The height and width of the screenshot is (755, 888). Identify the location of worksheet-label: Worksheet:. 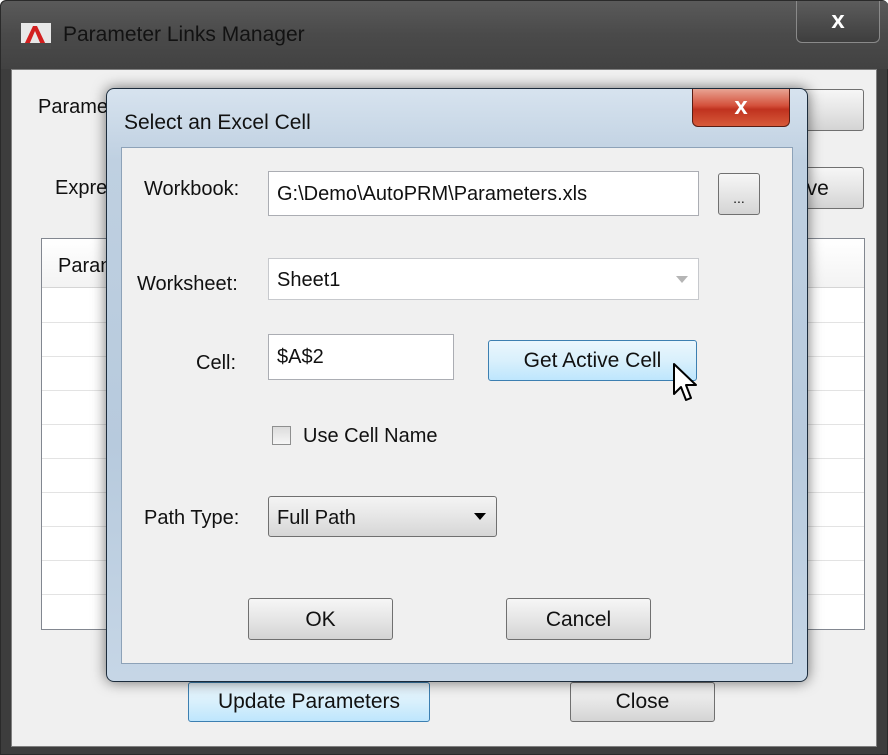
(187, 284).